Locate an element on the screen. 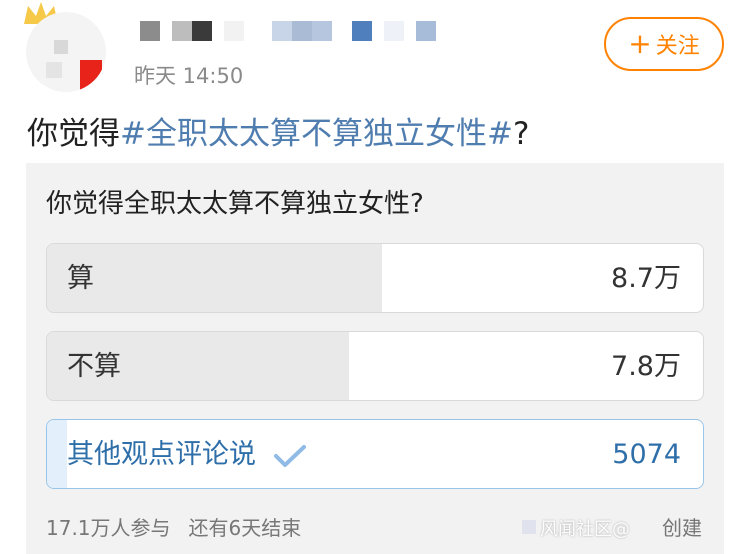 The width and height of the screenshot is (750, 554). poll-option-label: 其他观点评论说 is located at coordinates (187, 454).